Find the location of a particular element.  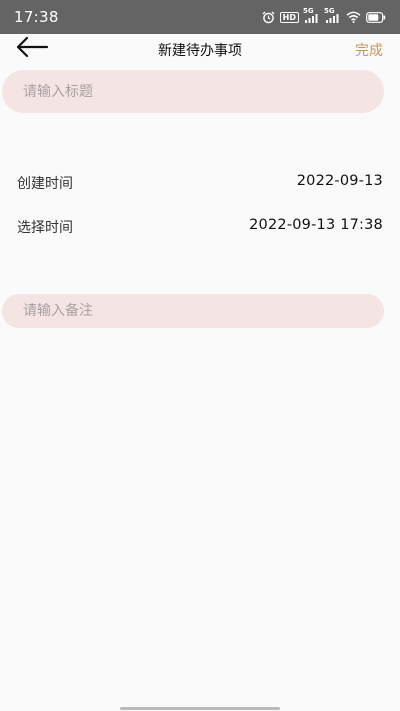

select-time-label: 选择时间 is located at coordinates (45, 228).